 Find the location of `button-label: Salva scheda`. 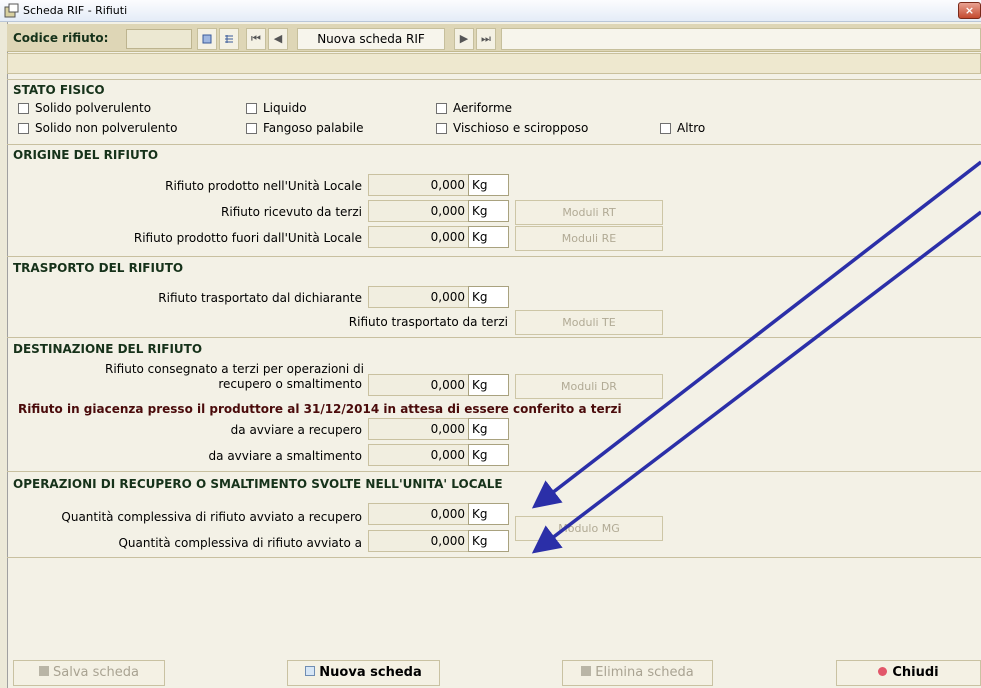

button-label: Salva scheda is located at coordinates (96, 672).